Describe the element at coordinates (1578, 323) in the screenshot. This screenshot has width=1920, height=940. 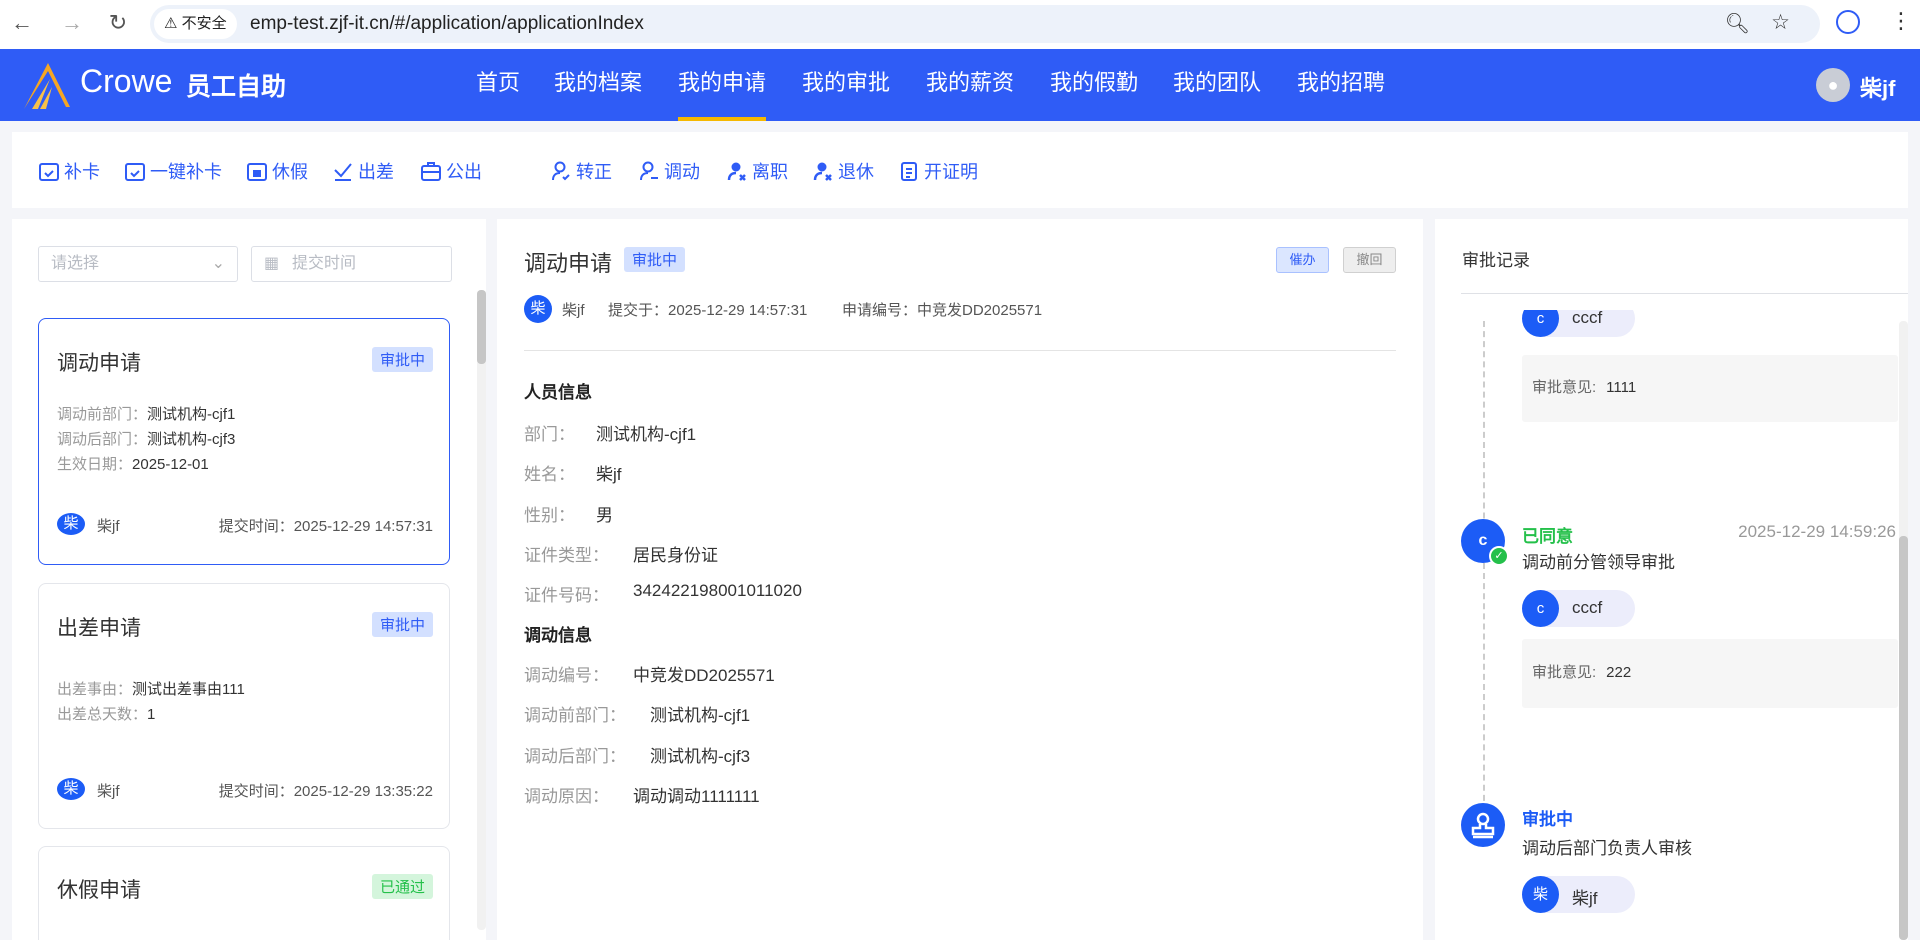
I see `approver-pill: c cccf` at that location.